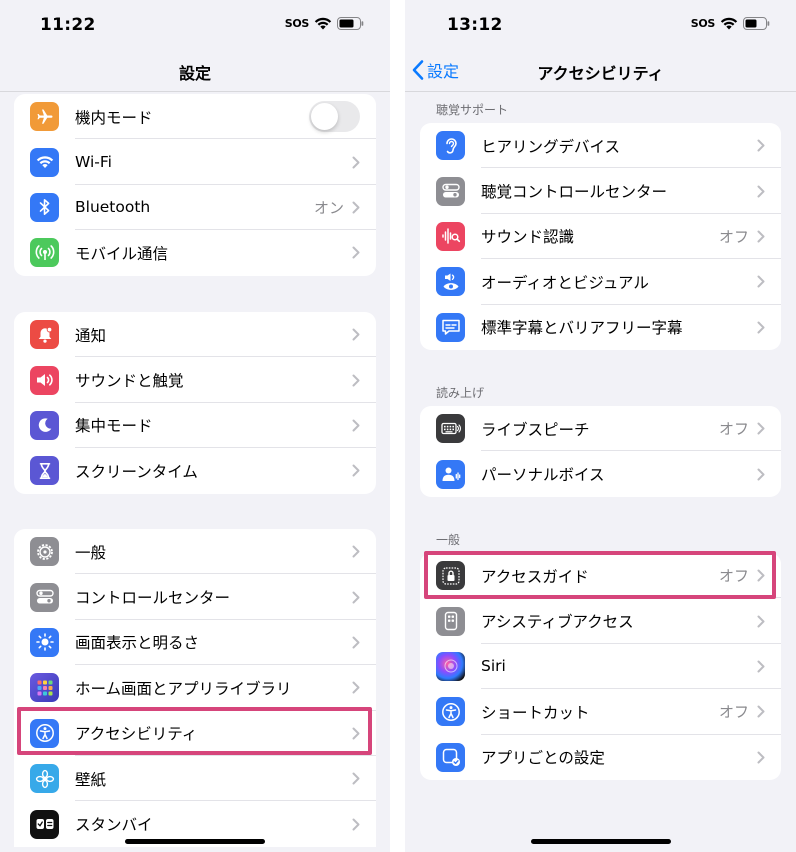 This screenshot has height=852, width=796. I want to click on row-label: サウンド認識, so click(528, 237).